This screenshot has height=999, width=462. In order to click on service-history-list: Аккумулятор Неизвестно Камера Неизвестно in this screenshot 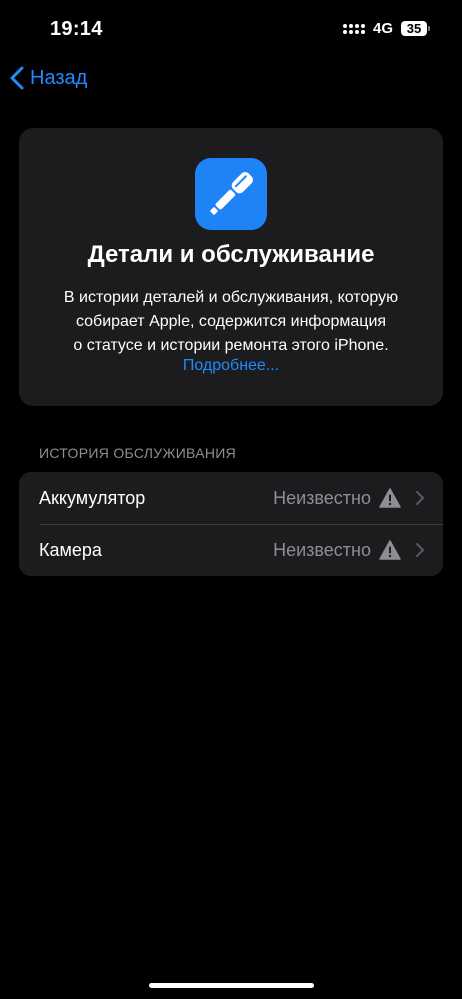, I will do `click(231, 524)`.